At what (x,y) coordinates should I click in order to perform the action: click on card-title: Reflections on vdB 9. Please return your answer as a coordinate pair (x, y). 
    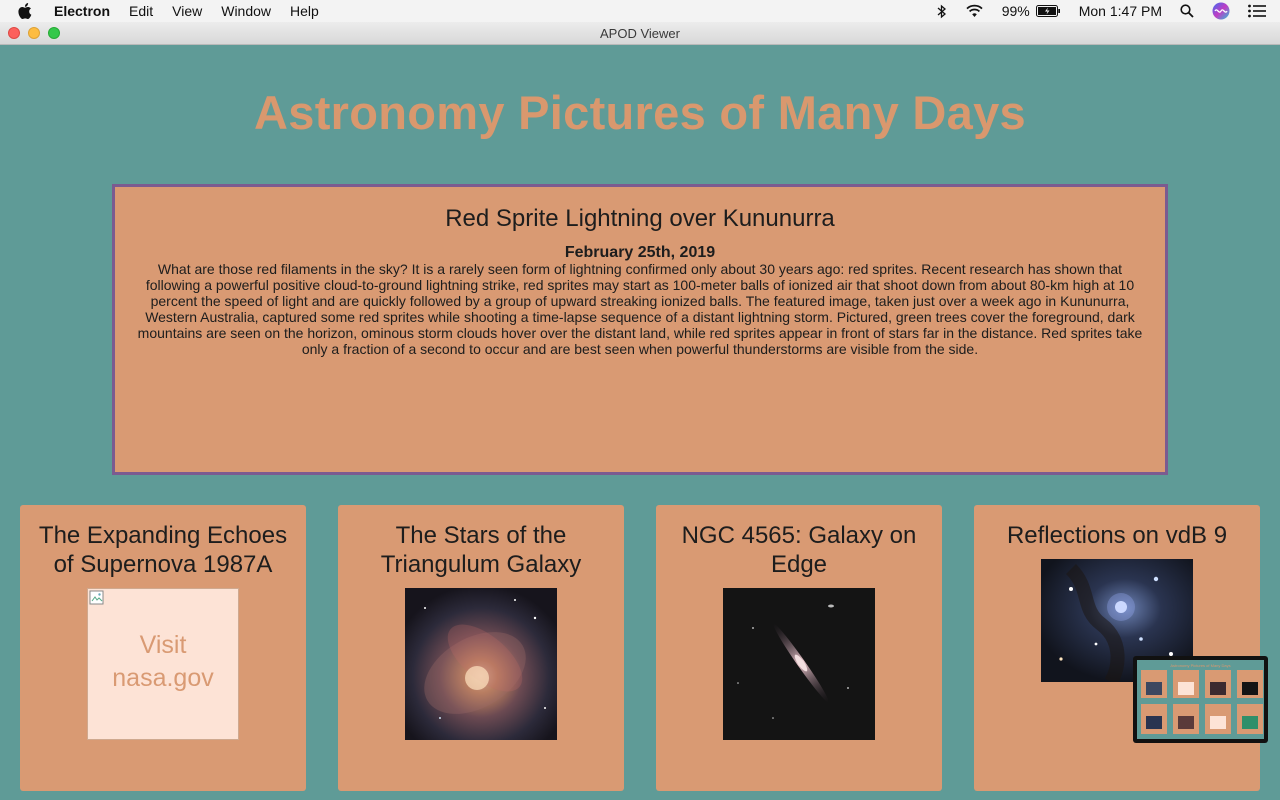
    Looking at the image, I should click on (1117, 535).